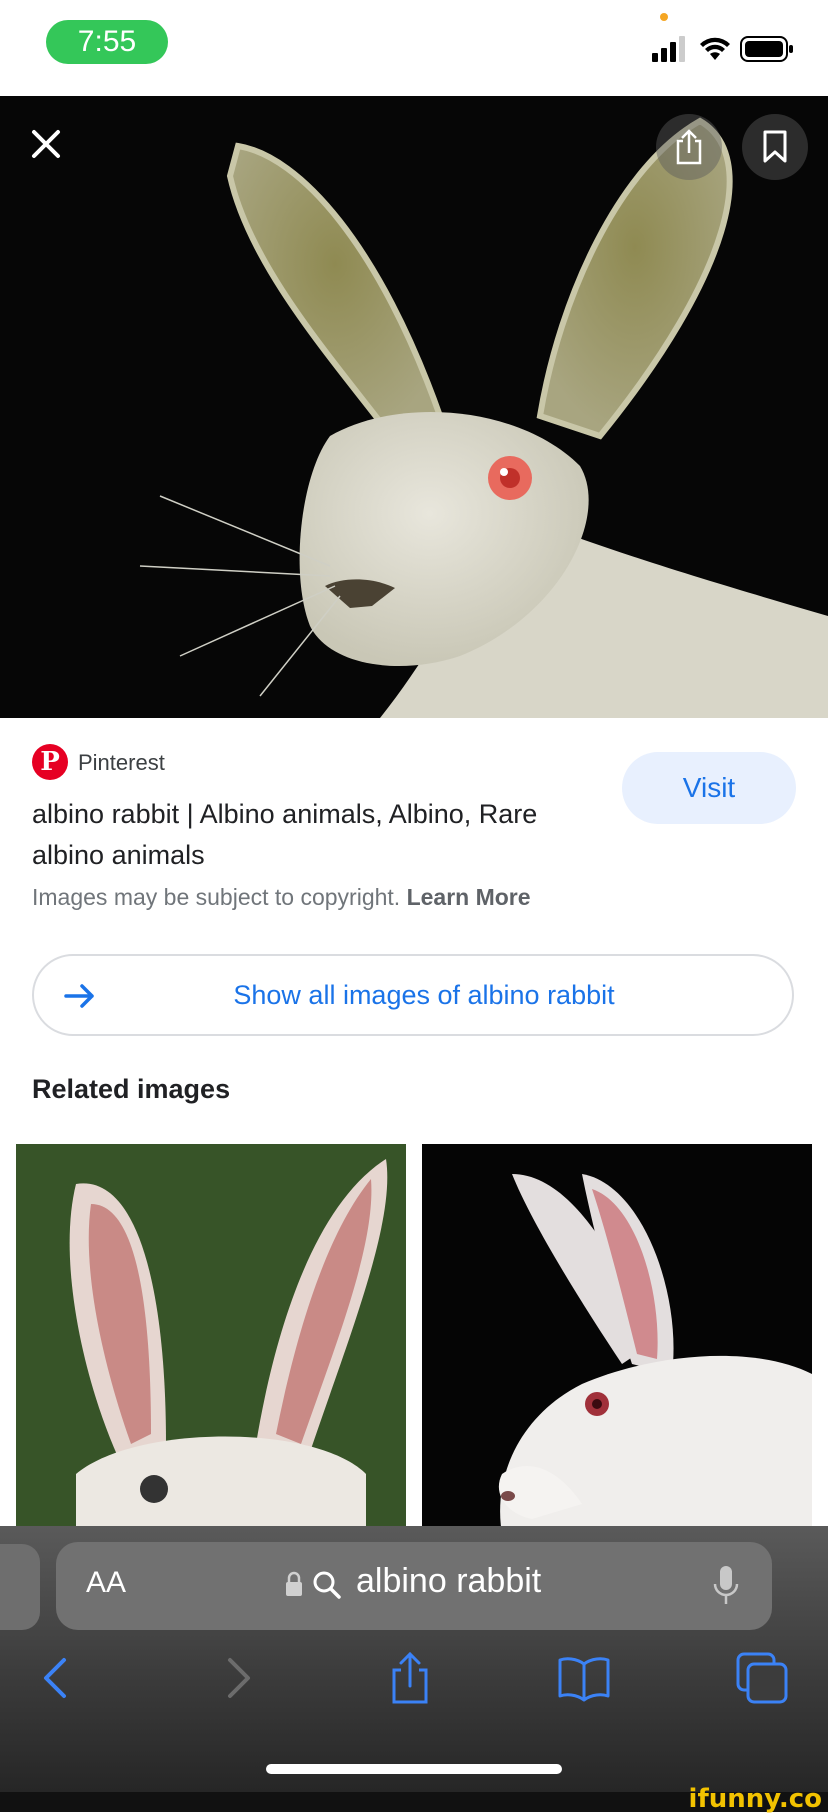 The width and height of the screenshot is (828, 1814). What do you see at coordinates (766, 49) in the screenshot?
I see `battery-icon` at bounding box center [766, 49].